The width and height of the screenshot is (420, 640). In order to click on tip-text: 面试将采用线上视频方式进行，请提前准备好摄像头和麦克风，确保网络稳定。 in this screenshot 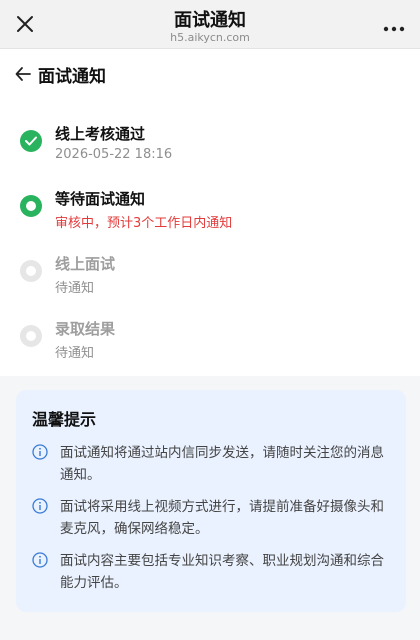, I will do `click(222, 518)`.